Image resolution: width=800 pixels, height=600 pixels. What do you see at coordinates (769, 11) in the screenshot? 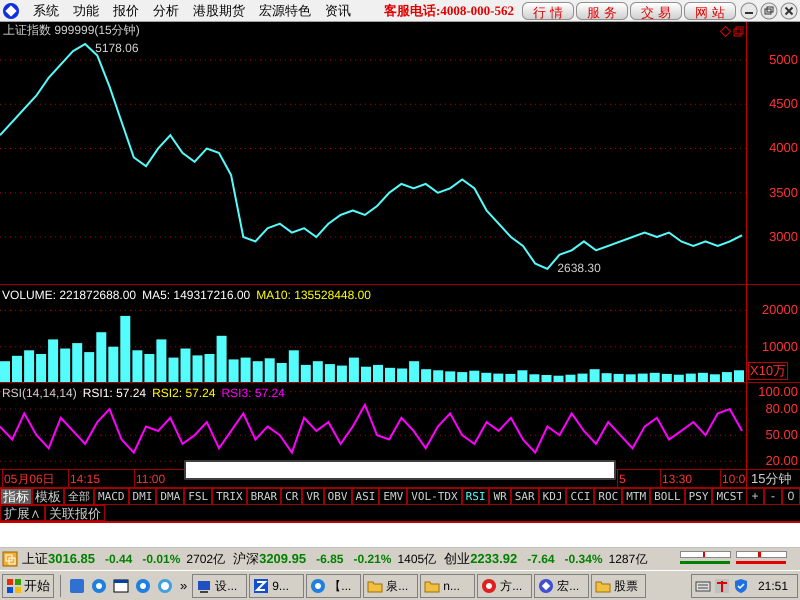
I see `restore-icon` at bounding box center [769, 11].